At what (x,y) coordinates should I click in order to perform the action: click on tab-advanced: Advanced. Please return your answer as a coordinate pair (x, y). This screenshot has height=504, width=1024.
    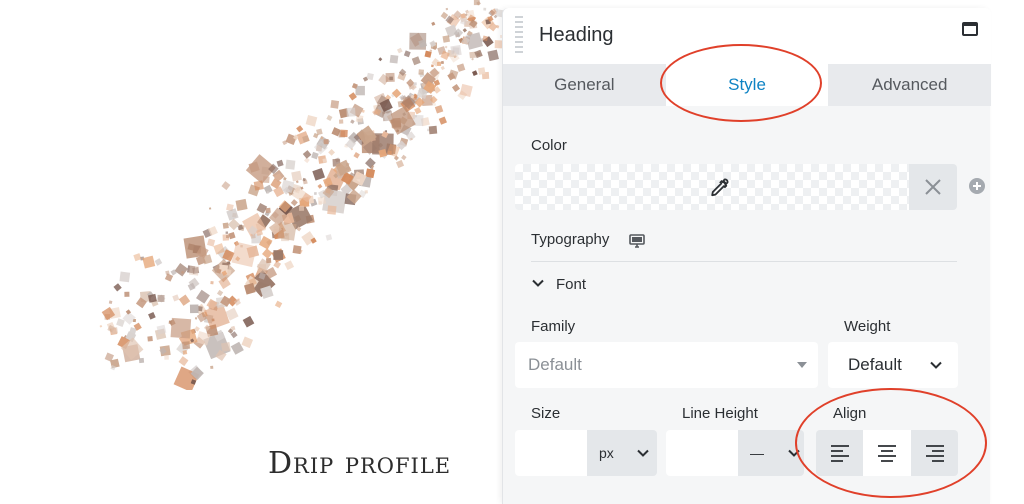
    Looking at the image, I should click on (909, 85).